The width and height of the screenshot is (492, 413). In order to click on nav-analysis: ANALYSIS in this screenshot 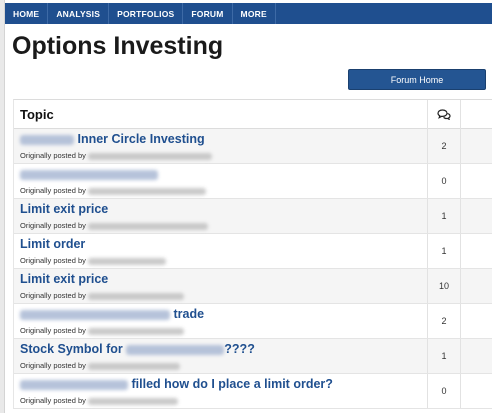, I will do `click(79, 13)`.